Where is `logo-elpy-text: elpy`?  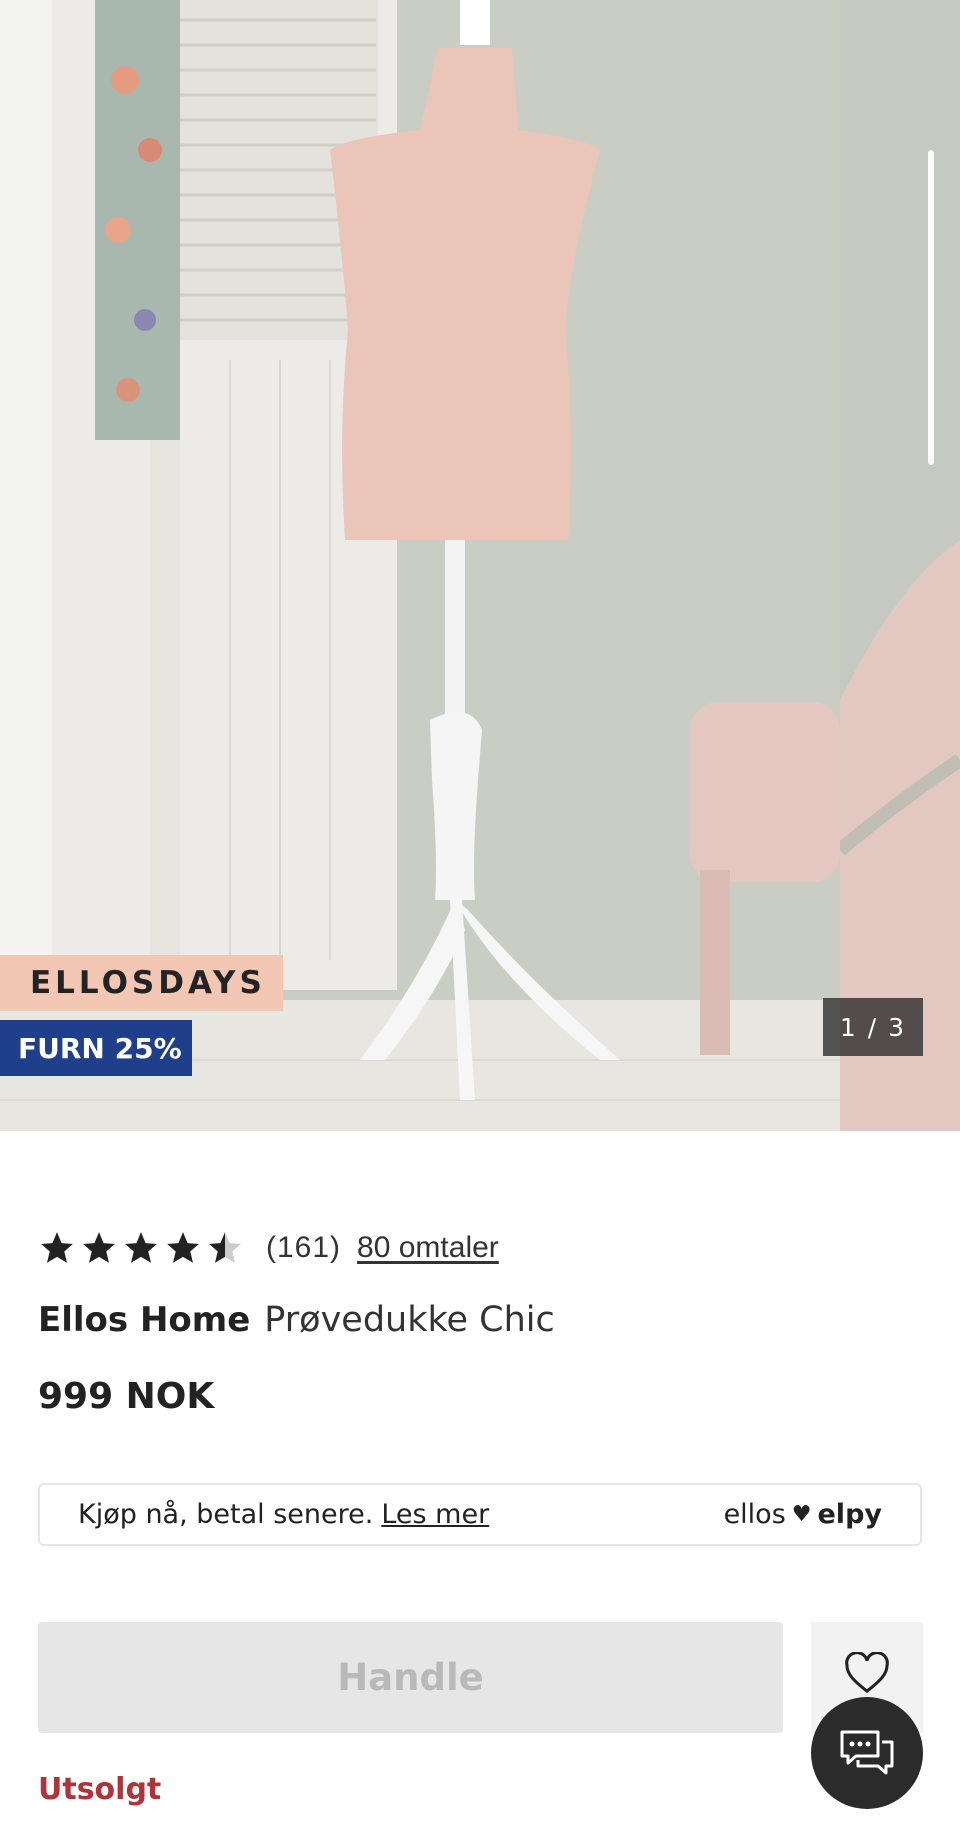
logo-elpy-text: elpy is located at coordinates (850, 1514).